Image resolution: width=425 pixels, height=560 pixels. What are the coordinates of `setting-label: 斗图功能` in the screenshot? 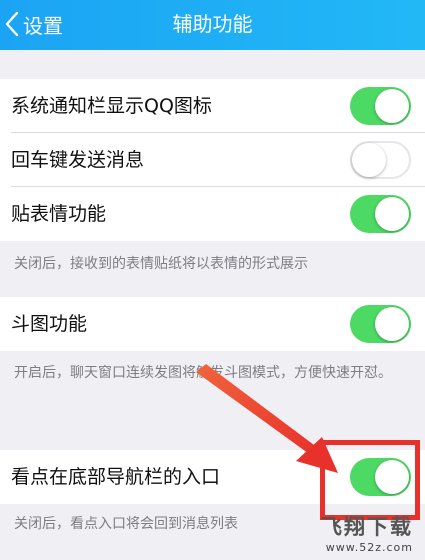 It's located at (49, 324).